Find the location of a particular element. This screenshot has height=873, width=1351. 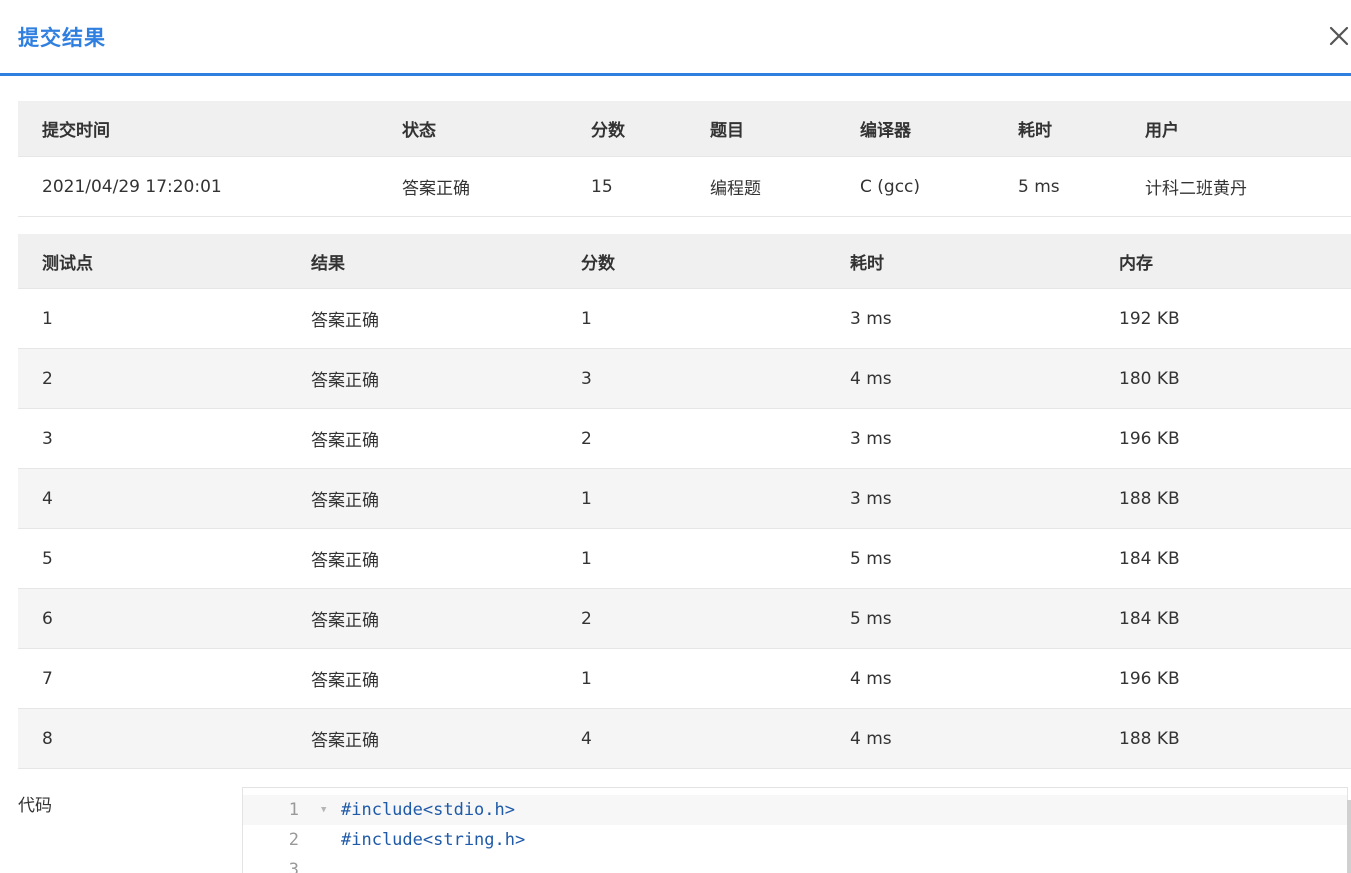

compiler: C (gcc) is located at coordinates (915, 186).